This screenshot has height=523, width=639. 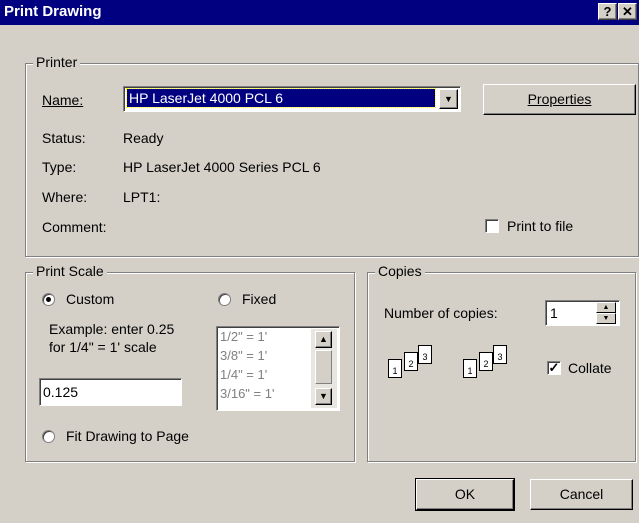 What do you see at coordinates (48, 299) in the screenshot?
I see `custom-radio` at bounding box center [48, 299].